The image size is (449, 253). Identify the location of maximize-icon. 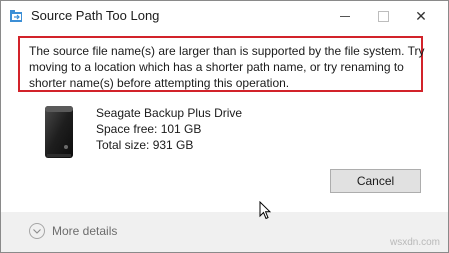
(383, 16).